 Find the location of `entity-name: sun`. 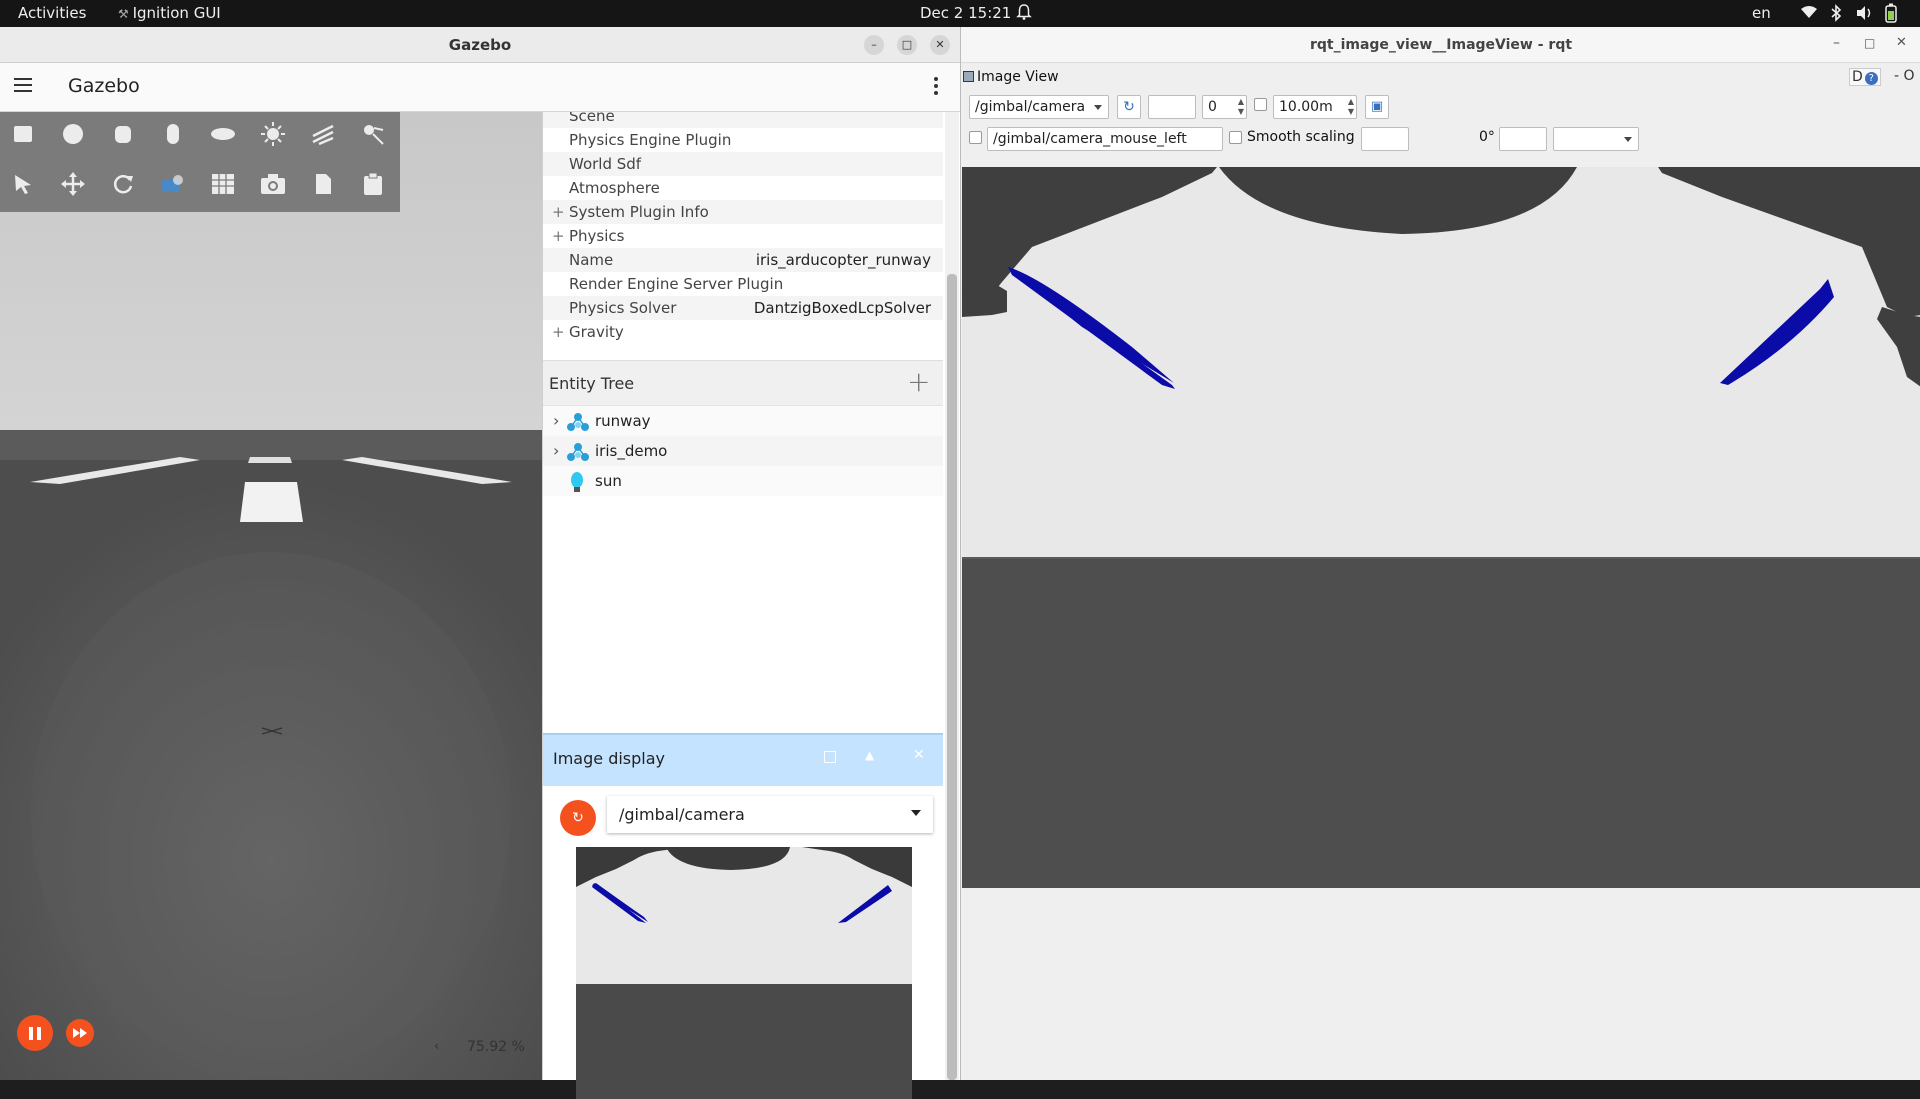

entity-name: sun is located at coordinates (608, 481).